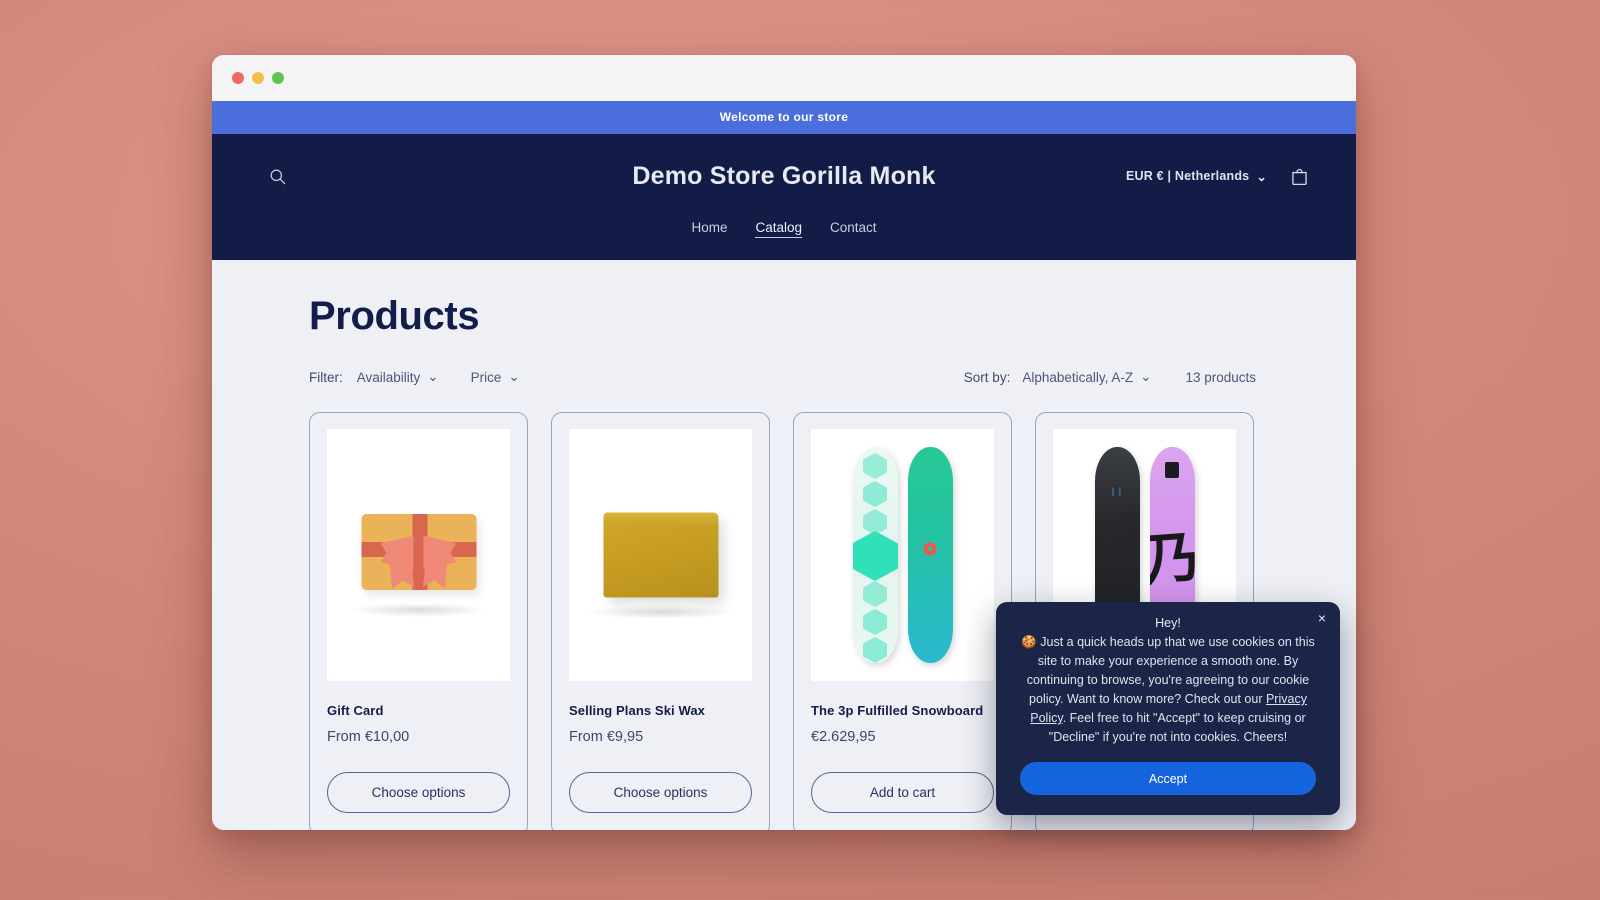 The width and height of the screenshot is (1600, 900). What do you see at coordinates (987, 377) in the screenshot?
I see `sort-label: Sort by:` at bounding box center [987, 377].